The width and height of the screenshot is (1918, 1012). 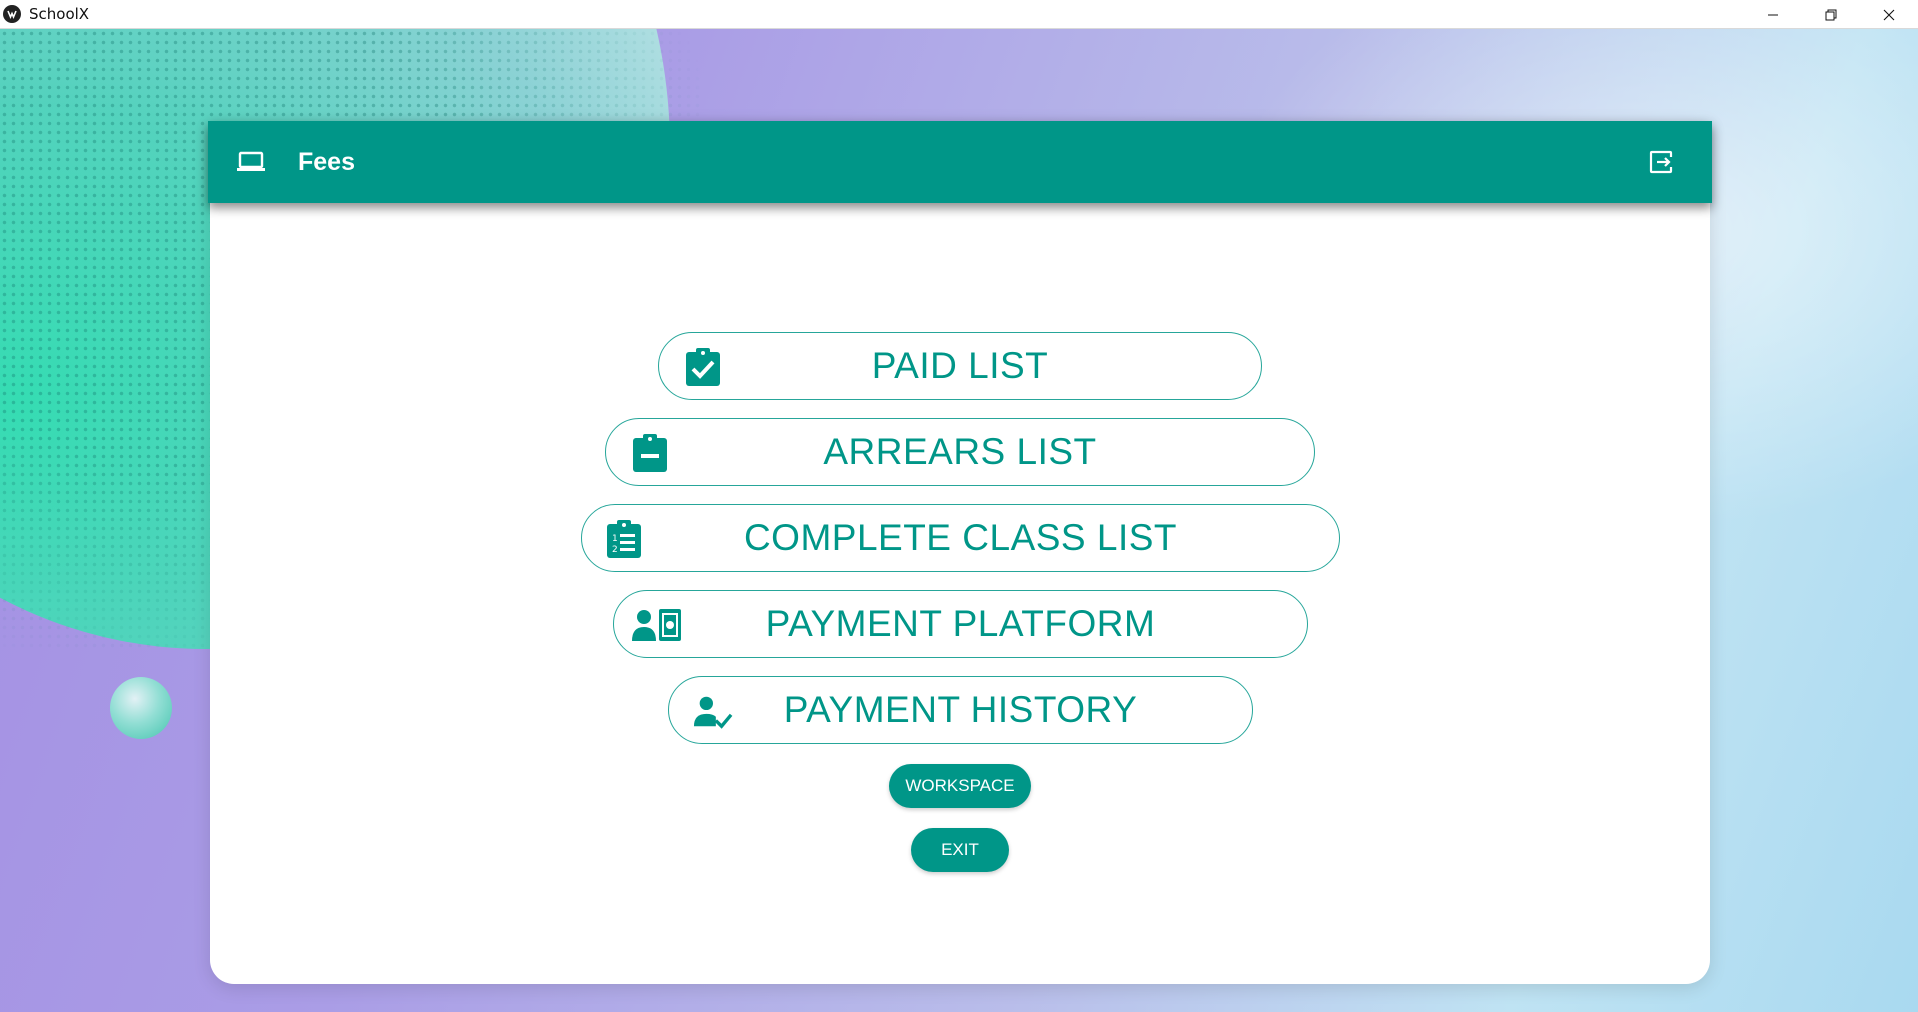 I want to click on payment-platform-button: PAYMENT PLATFORM, so click(x=960, y=624).